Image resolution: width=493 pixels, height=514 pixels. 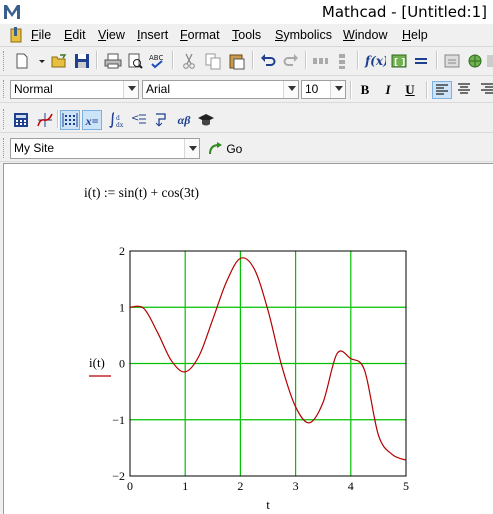 I want to click on font-value: Arial, so click(x=158, y=89).